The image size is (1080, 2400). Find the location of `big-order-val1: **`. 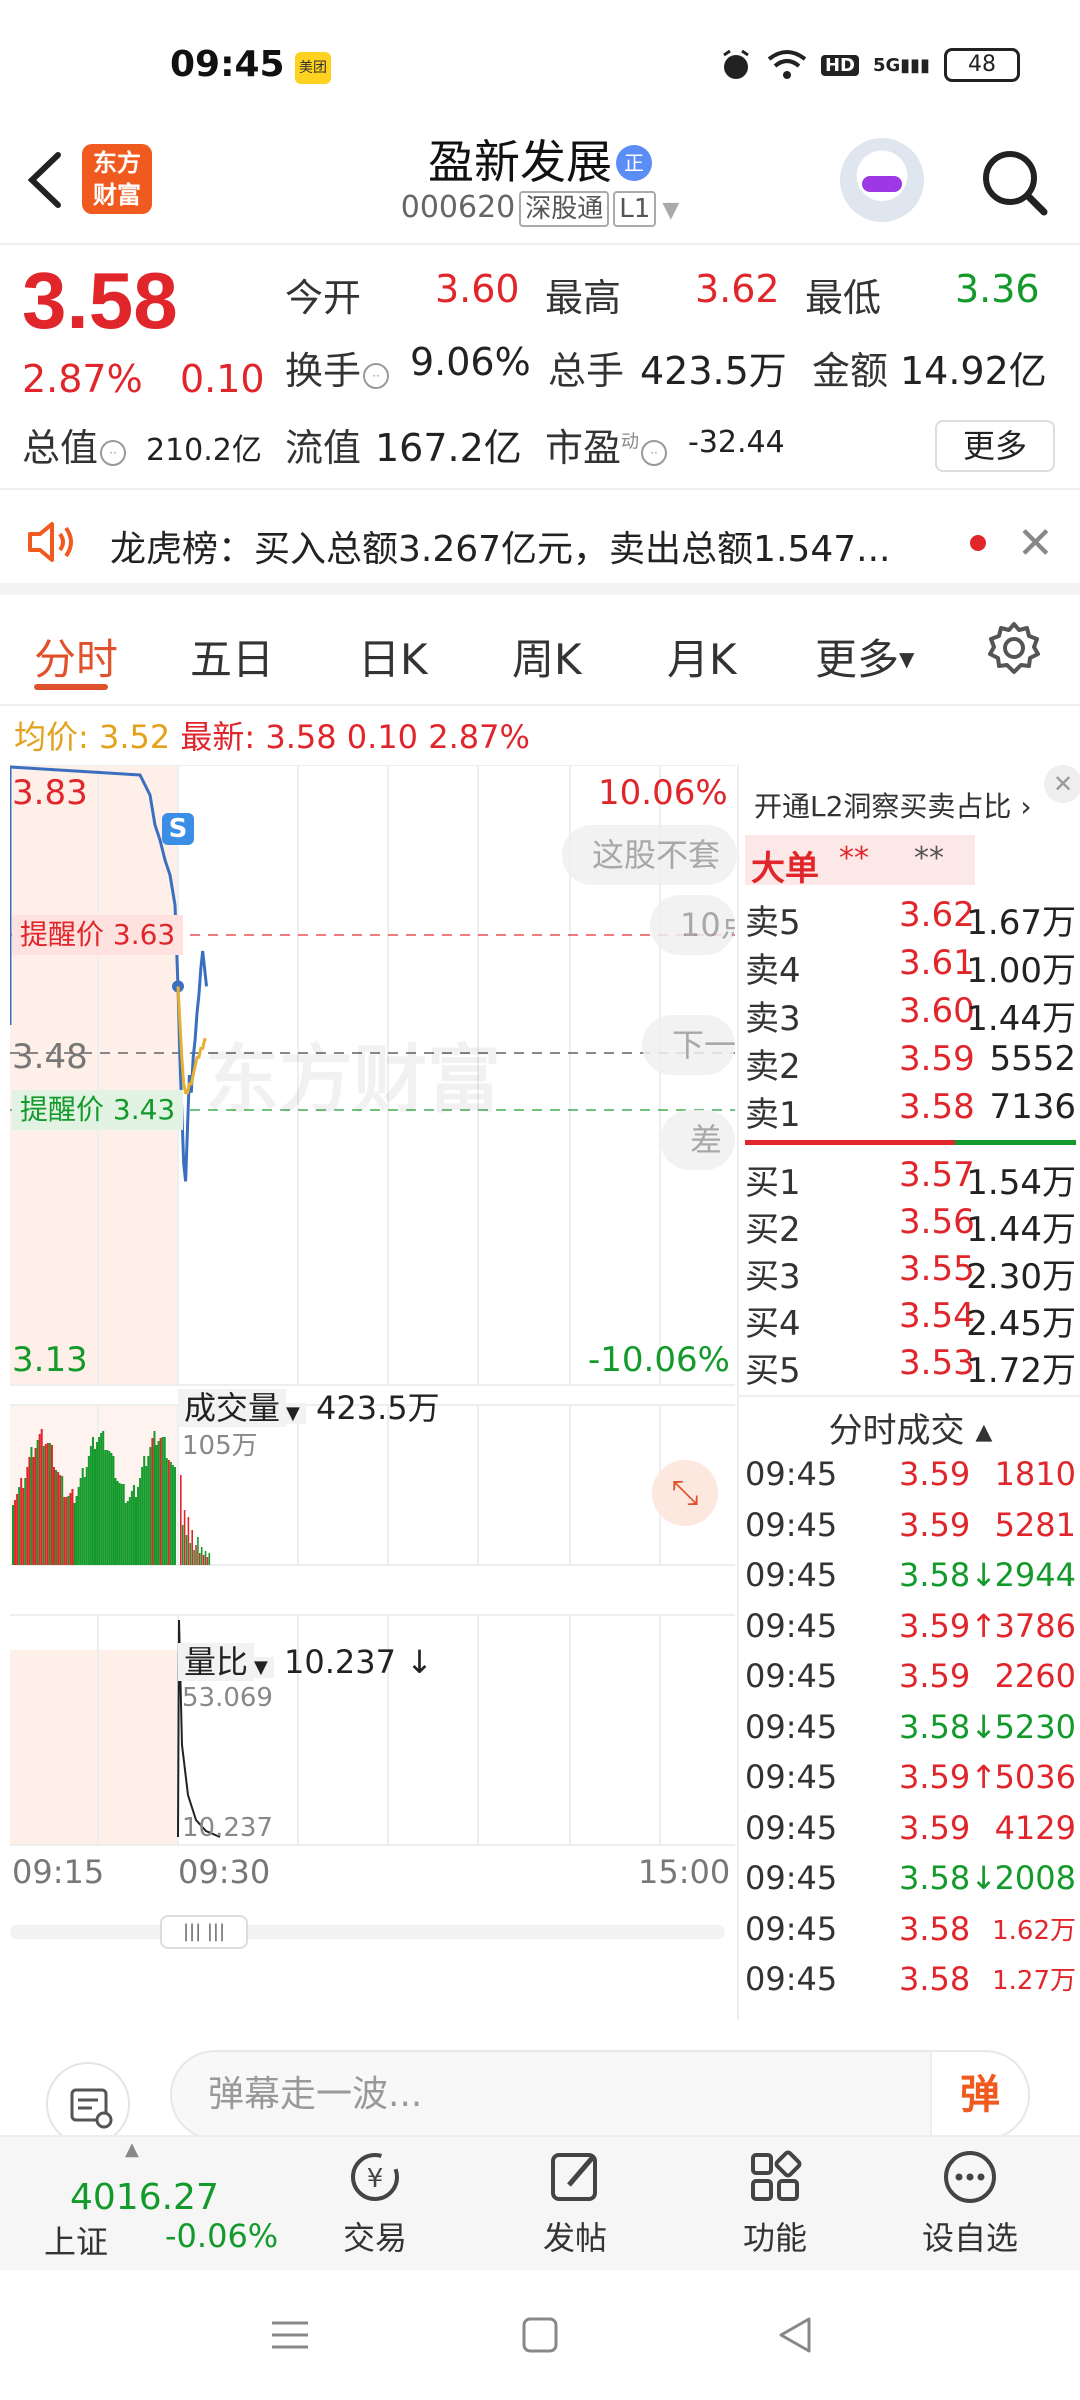

big-order-val1: ** is located at coordinates (854, 858).